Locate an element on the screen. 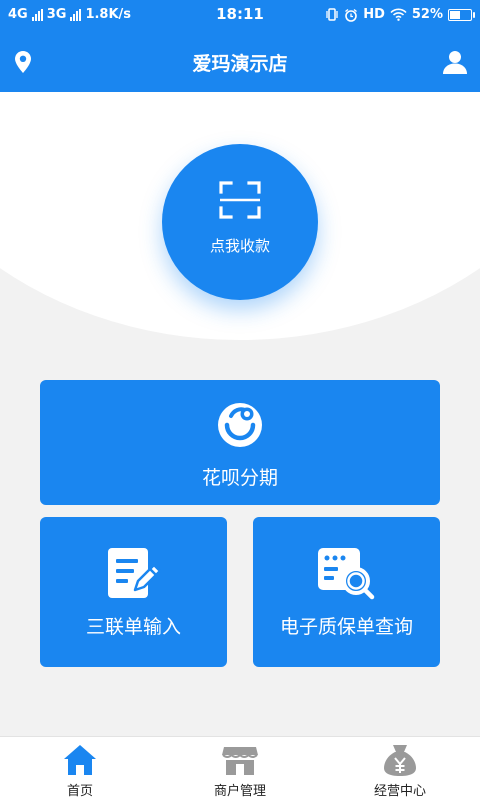  nav-item-business: 经营中心 is located at coordinates (400, 768).